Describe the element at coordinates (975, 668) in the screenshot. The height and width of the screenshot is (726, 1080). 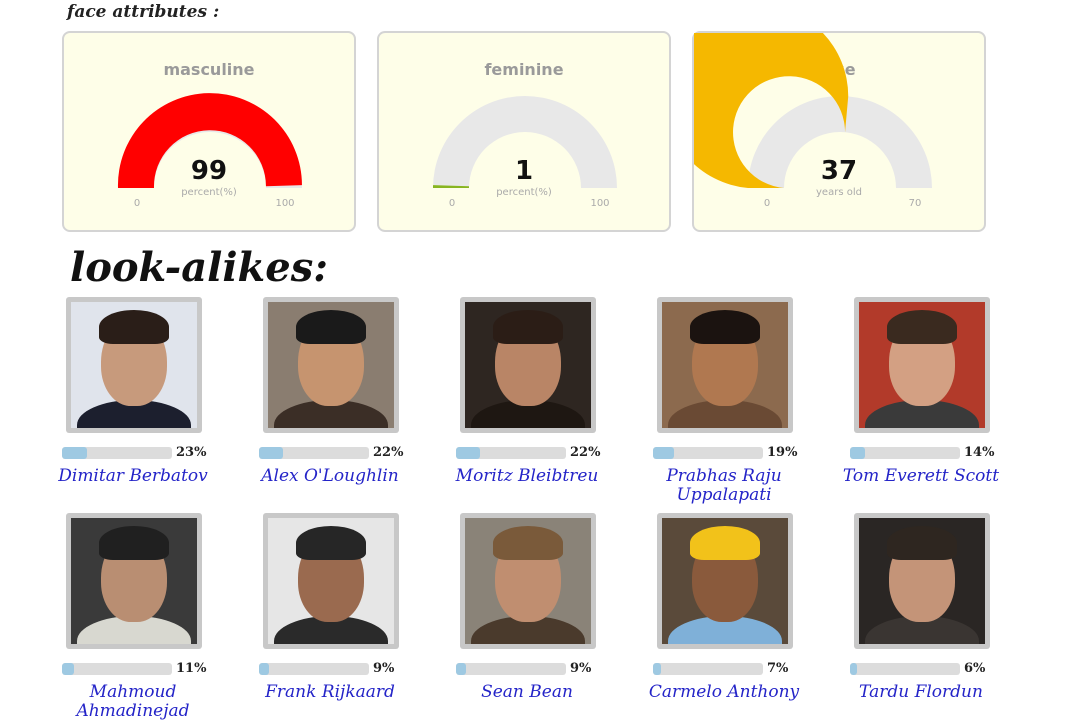
I see `similarity-percent: 6%` at that location.